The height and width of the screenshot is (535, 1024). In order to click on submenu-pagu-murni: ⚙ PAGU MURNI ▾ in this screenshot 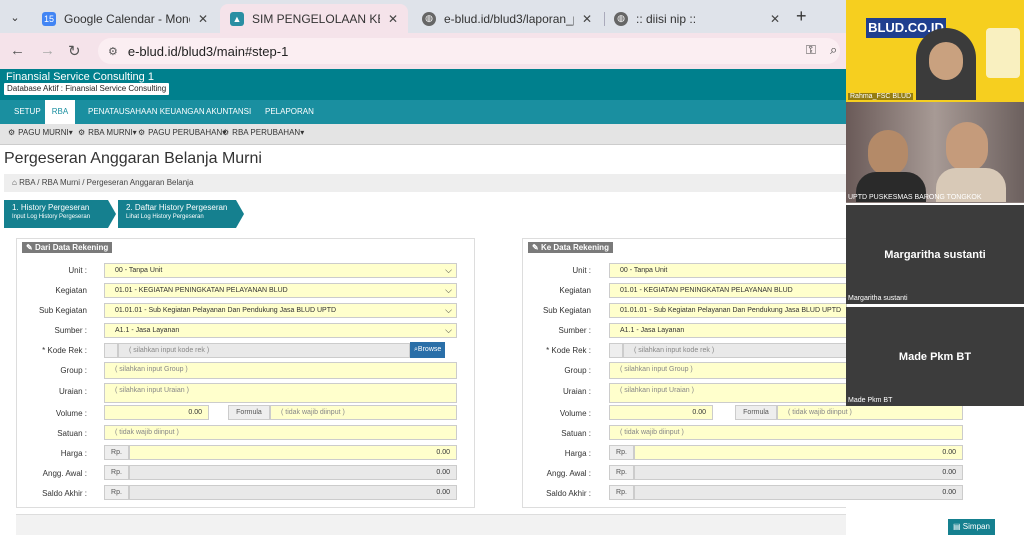, I will do `click(40, 132)`.